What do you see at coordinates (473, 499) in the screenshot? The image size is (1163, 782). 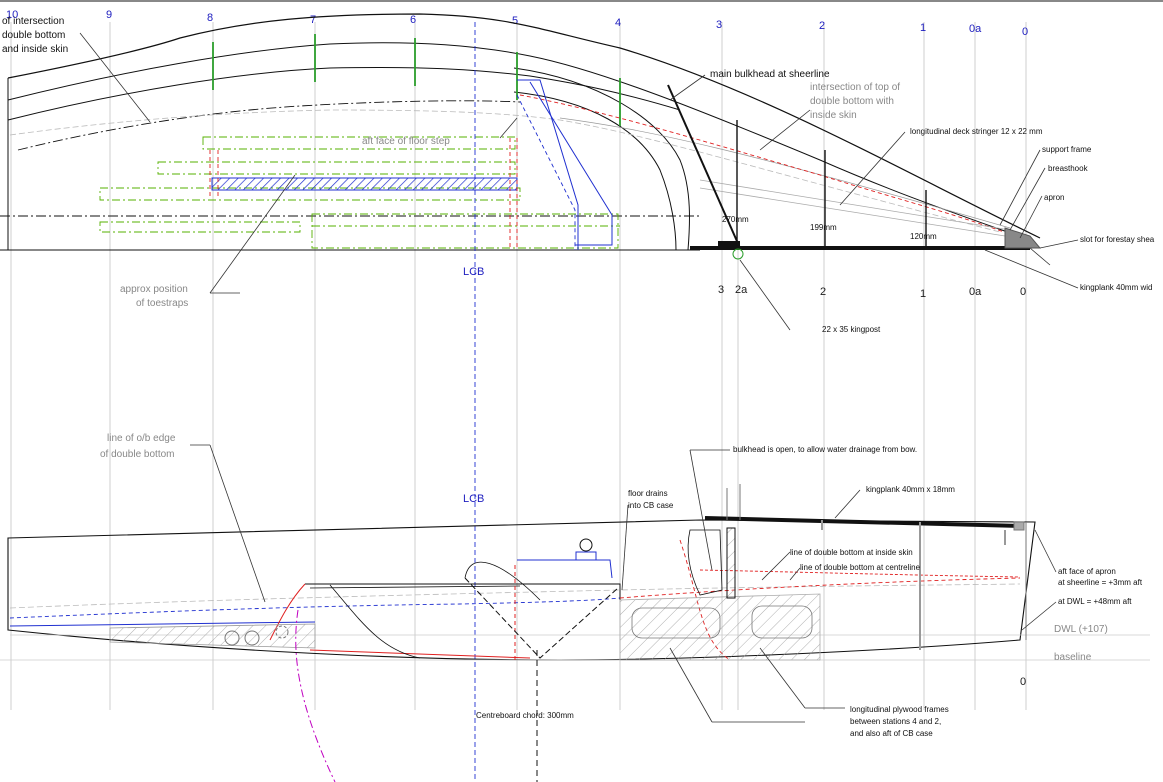 I see `lcb-label-bottom: LCB` at bounding box center [473, 499].